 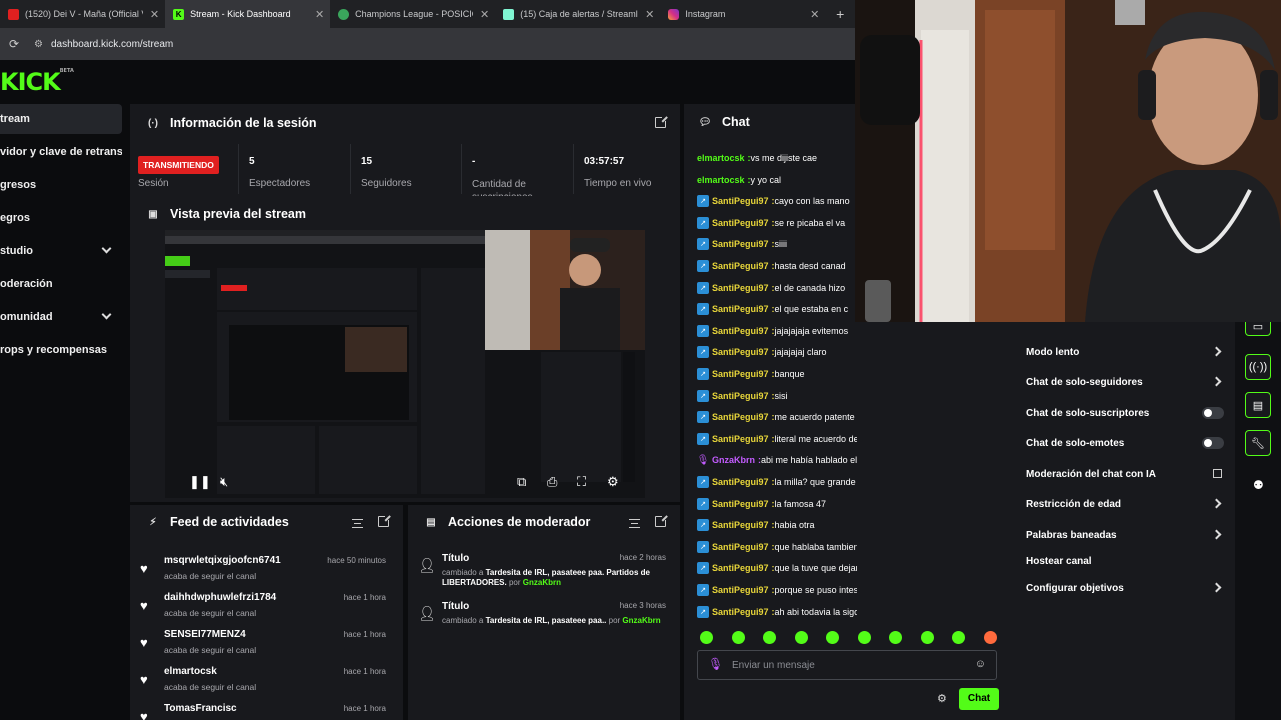 I want to click on mute-icon: 🔇︎, so click(x=224, y=482).